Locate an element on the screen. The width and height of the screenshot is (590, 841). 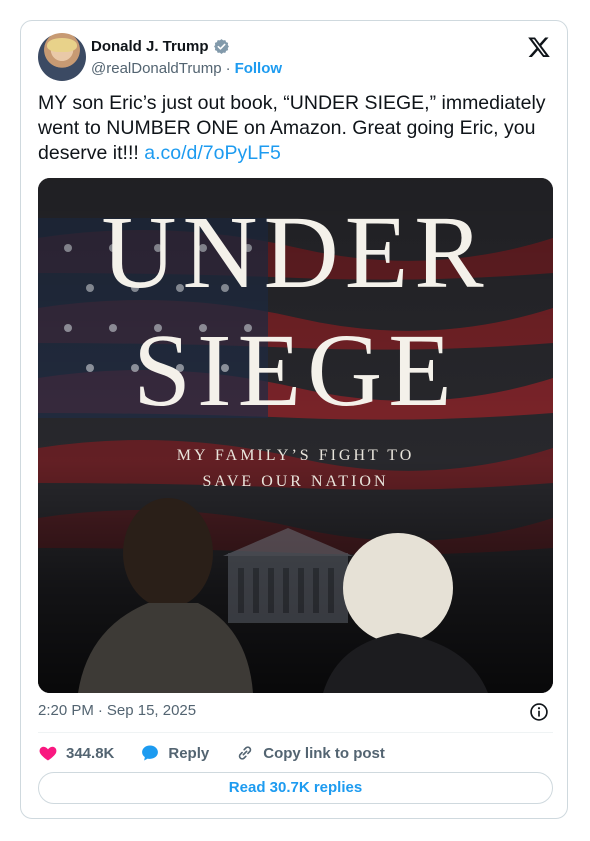
tweet-timestamp: 2:20 PM · Sep 15, 2025 is located at coordinates (117, 710).